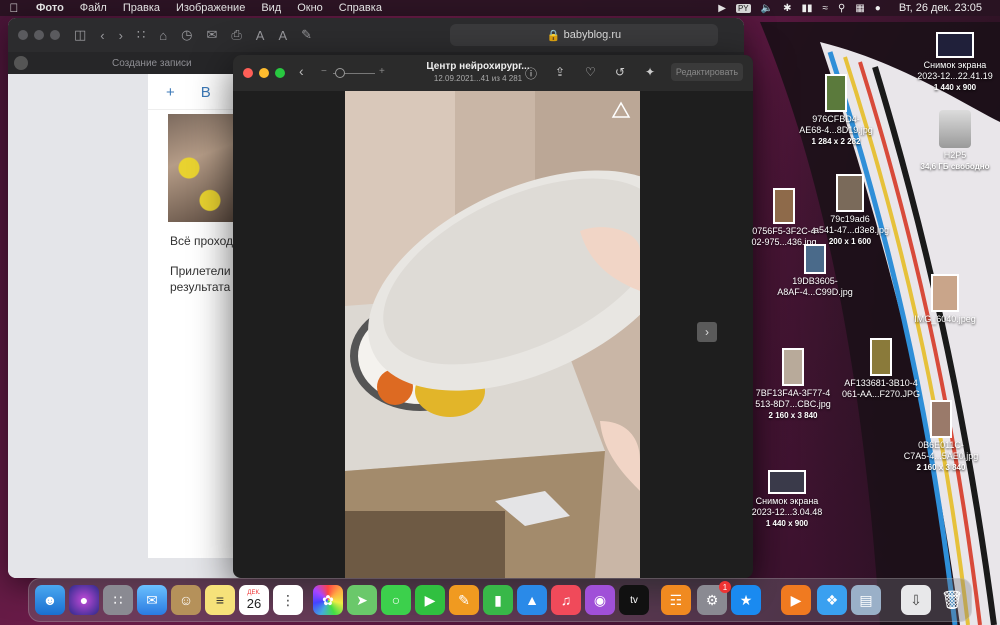  What do you see at coordinates (620, 72) in the screenshot?
I see `rotate-icon: ↺` at bounding box center [620, 72].